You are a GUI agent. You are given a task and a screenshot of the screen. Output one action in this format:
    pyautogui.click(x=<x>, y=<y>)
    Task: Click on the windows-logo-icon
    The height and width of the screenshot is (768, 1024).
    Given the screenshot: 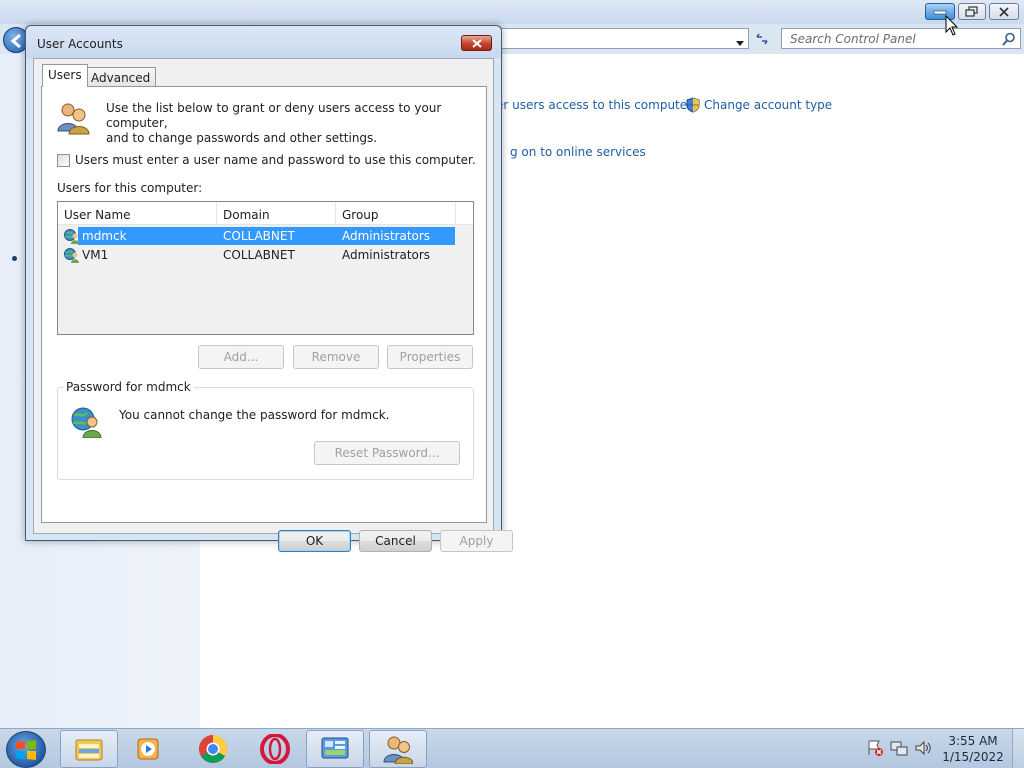 What is the action you would take?
    pyautogui.click(x=26, y=749)
    